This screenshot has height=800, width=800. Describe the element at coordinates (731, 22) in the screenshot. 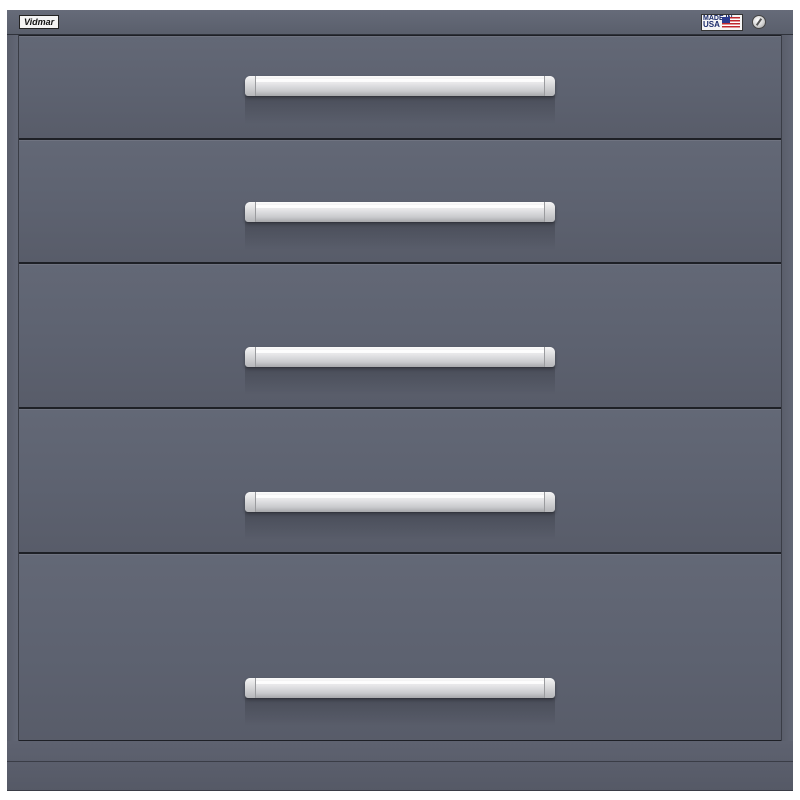

I see `us-flag-icon` at that location.